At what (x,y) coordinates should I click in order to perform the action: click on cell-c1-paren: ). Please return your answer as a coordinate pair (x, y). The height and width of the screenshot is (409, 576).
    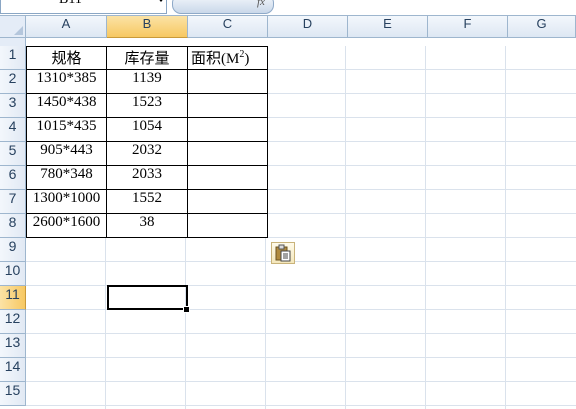
    Looking at the image, I should click on (247, 59).